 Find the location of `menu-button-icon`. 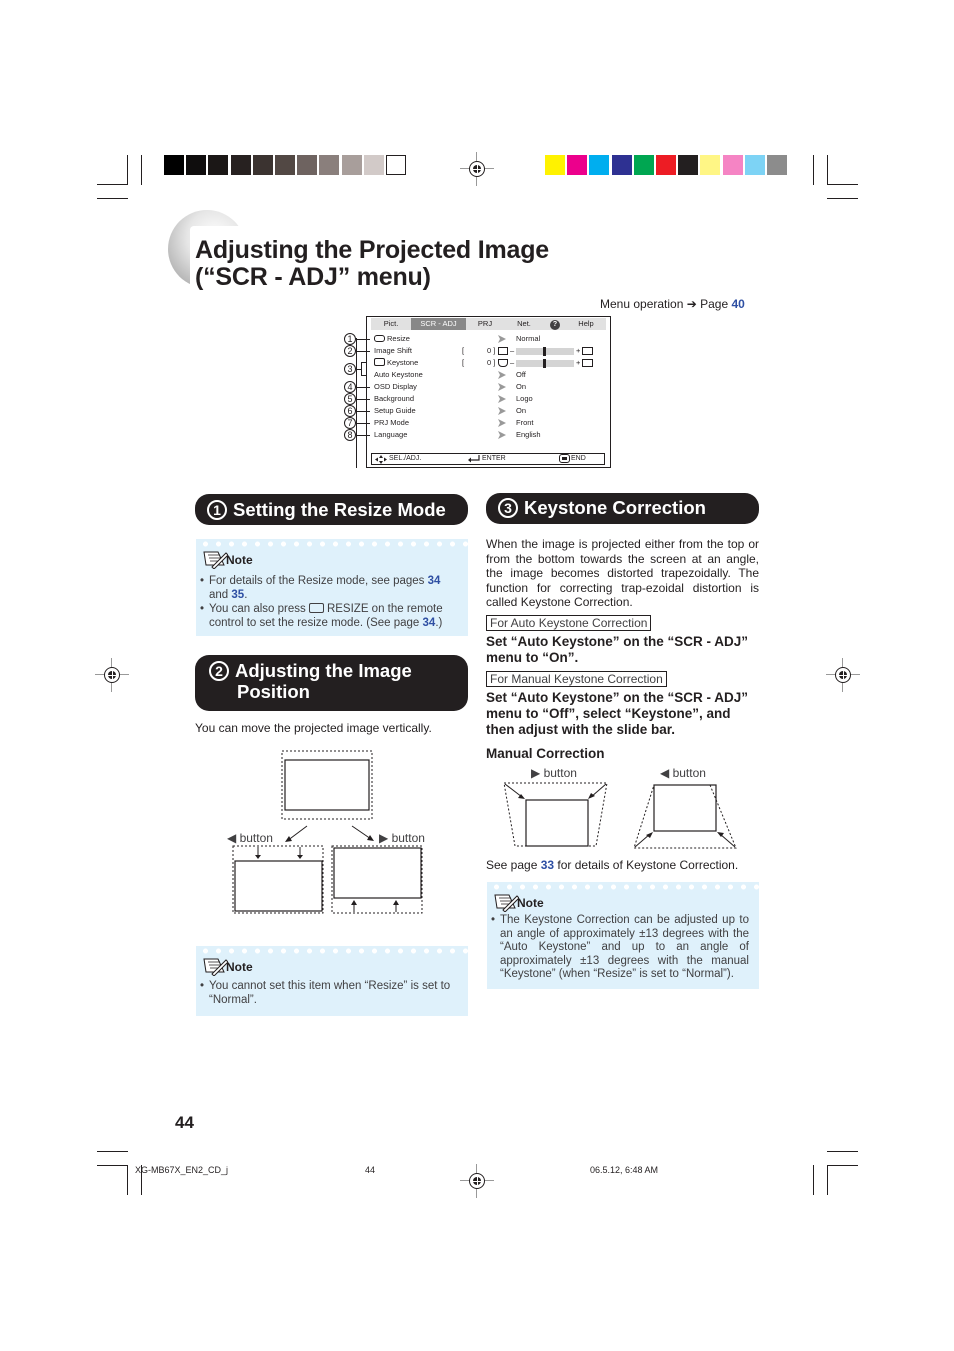

menu-button-icon is located at coordinates (564, 458).